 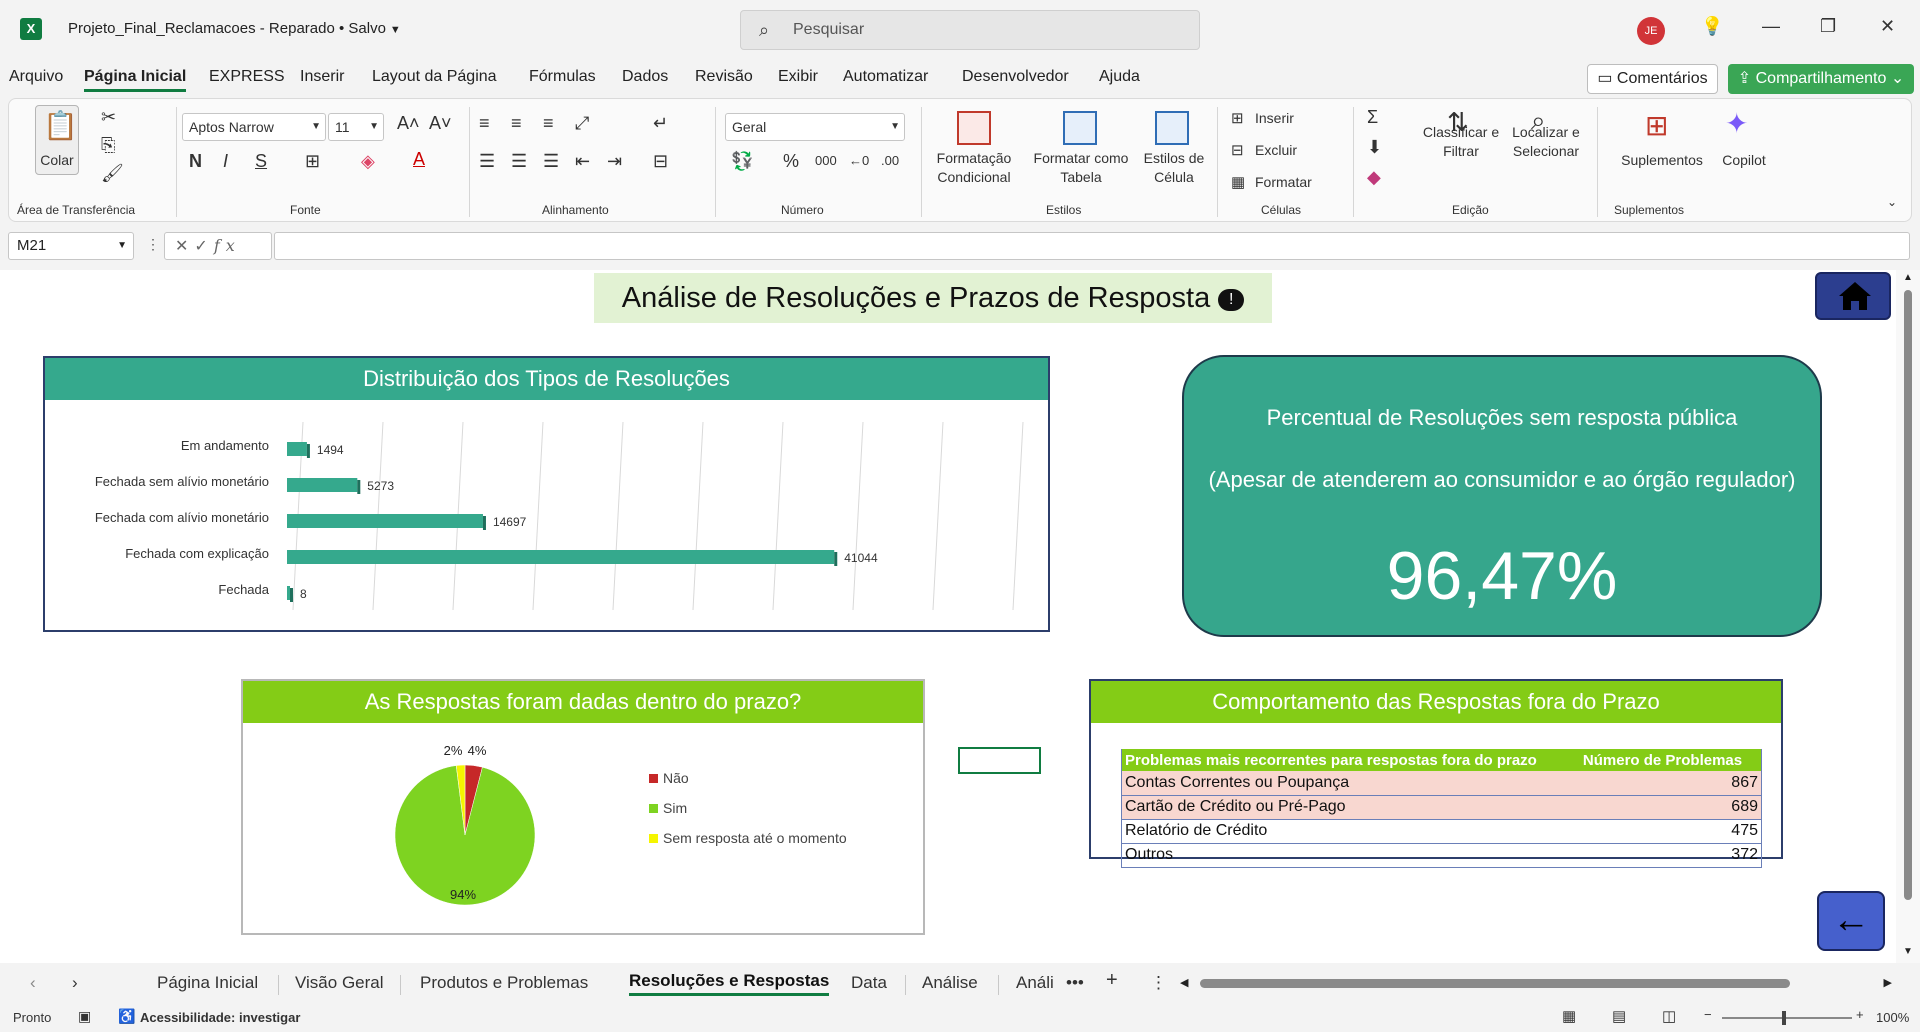 I want to click on copilot-button: Copilot, so click(x=1744, y=160).